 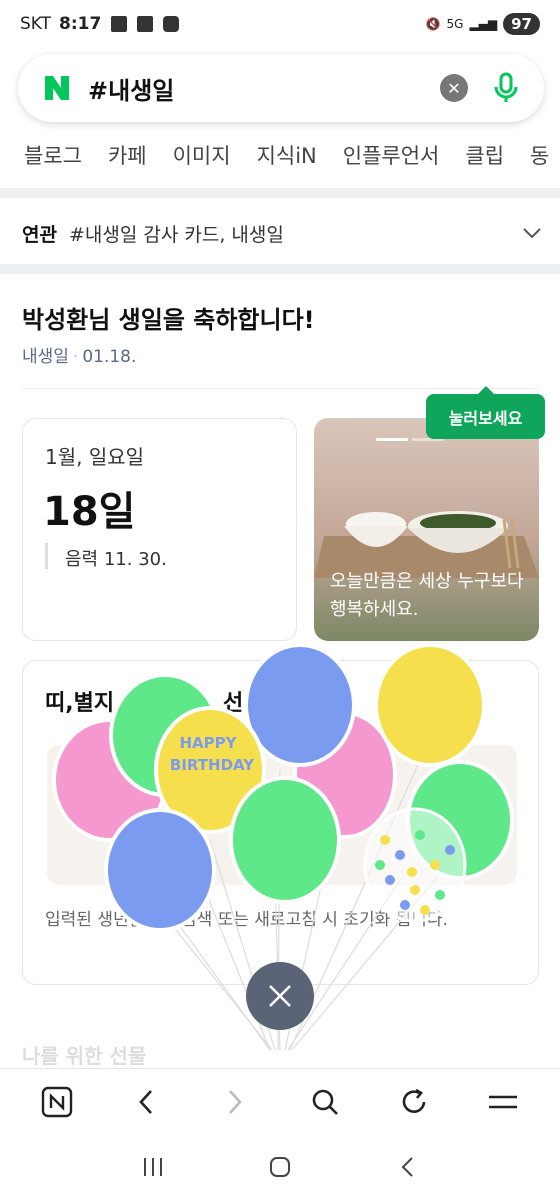 I want to click on date-card: 1월, 일요일 18일 음력 11. 30., so click(x=159, y=529).